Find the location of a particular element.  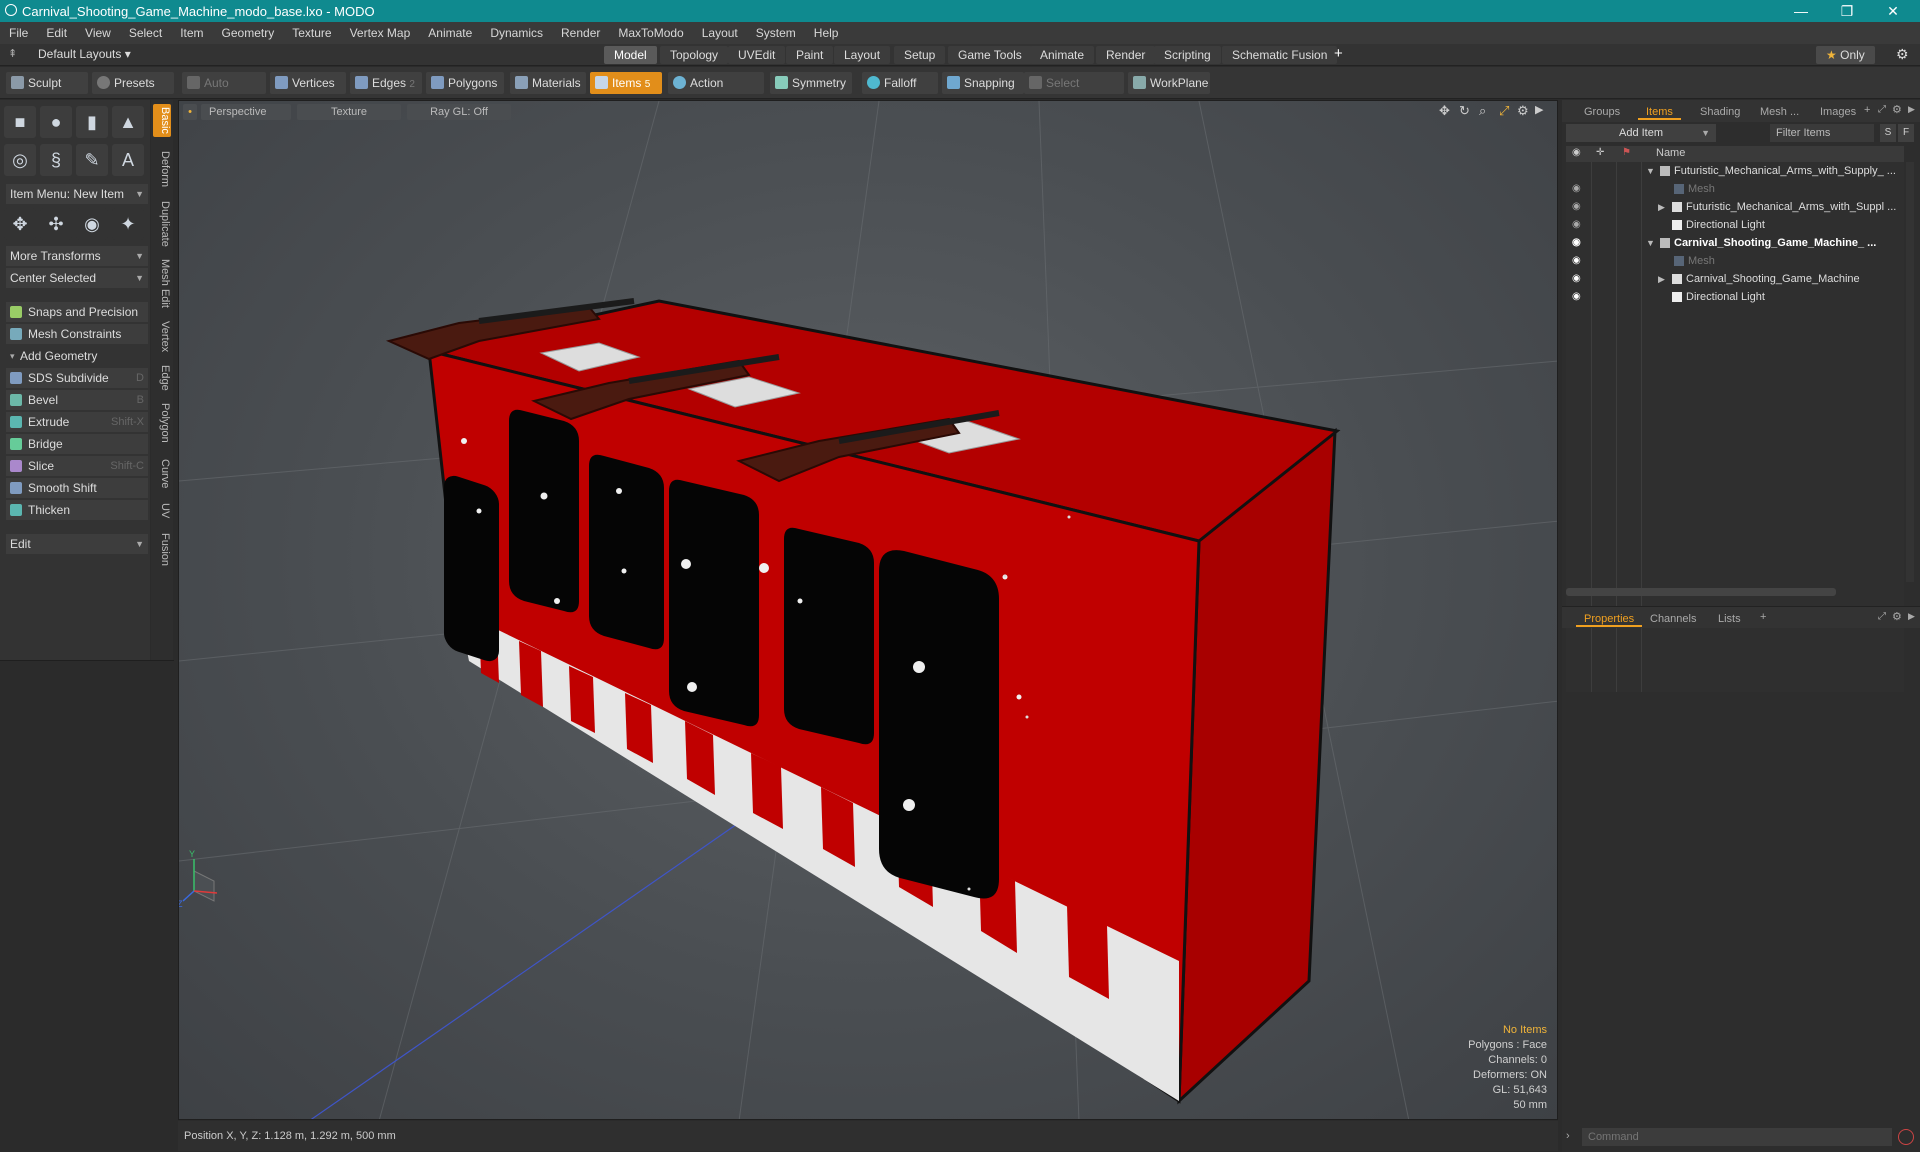

menu-geometry: Geometry is located at coordinates (248, 33).